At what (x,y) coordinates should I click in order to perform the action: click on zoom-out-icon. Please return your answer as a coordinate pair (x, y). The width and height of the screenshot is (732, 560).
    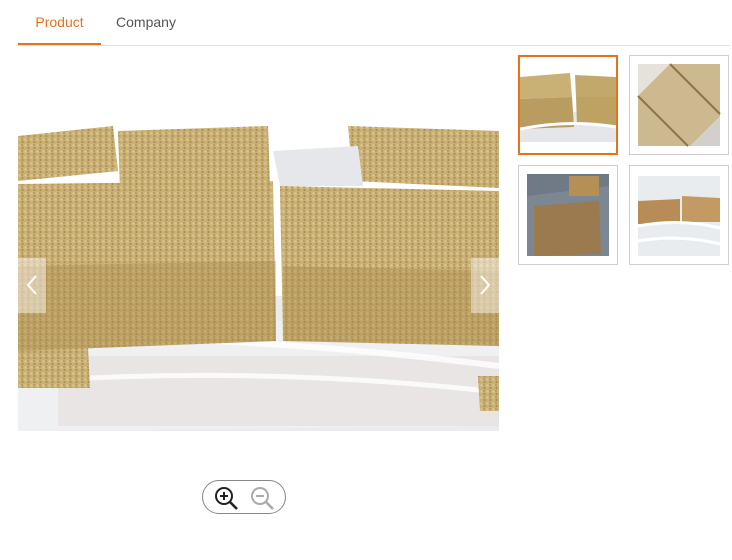
    Looking at the image, I should click on (262, 498).